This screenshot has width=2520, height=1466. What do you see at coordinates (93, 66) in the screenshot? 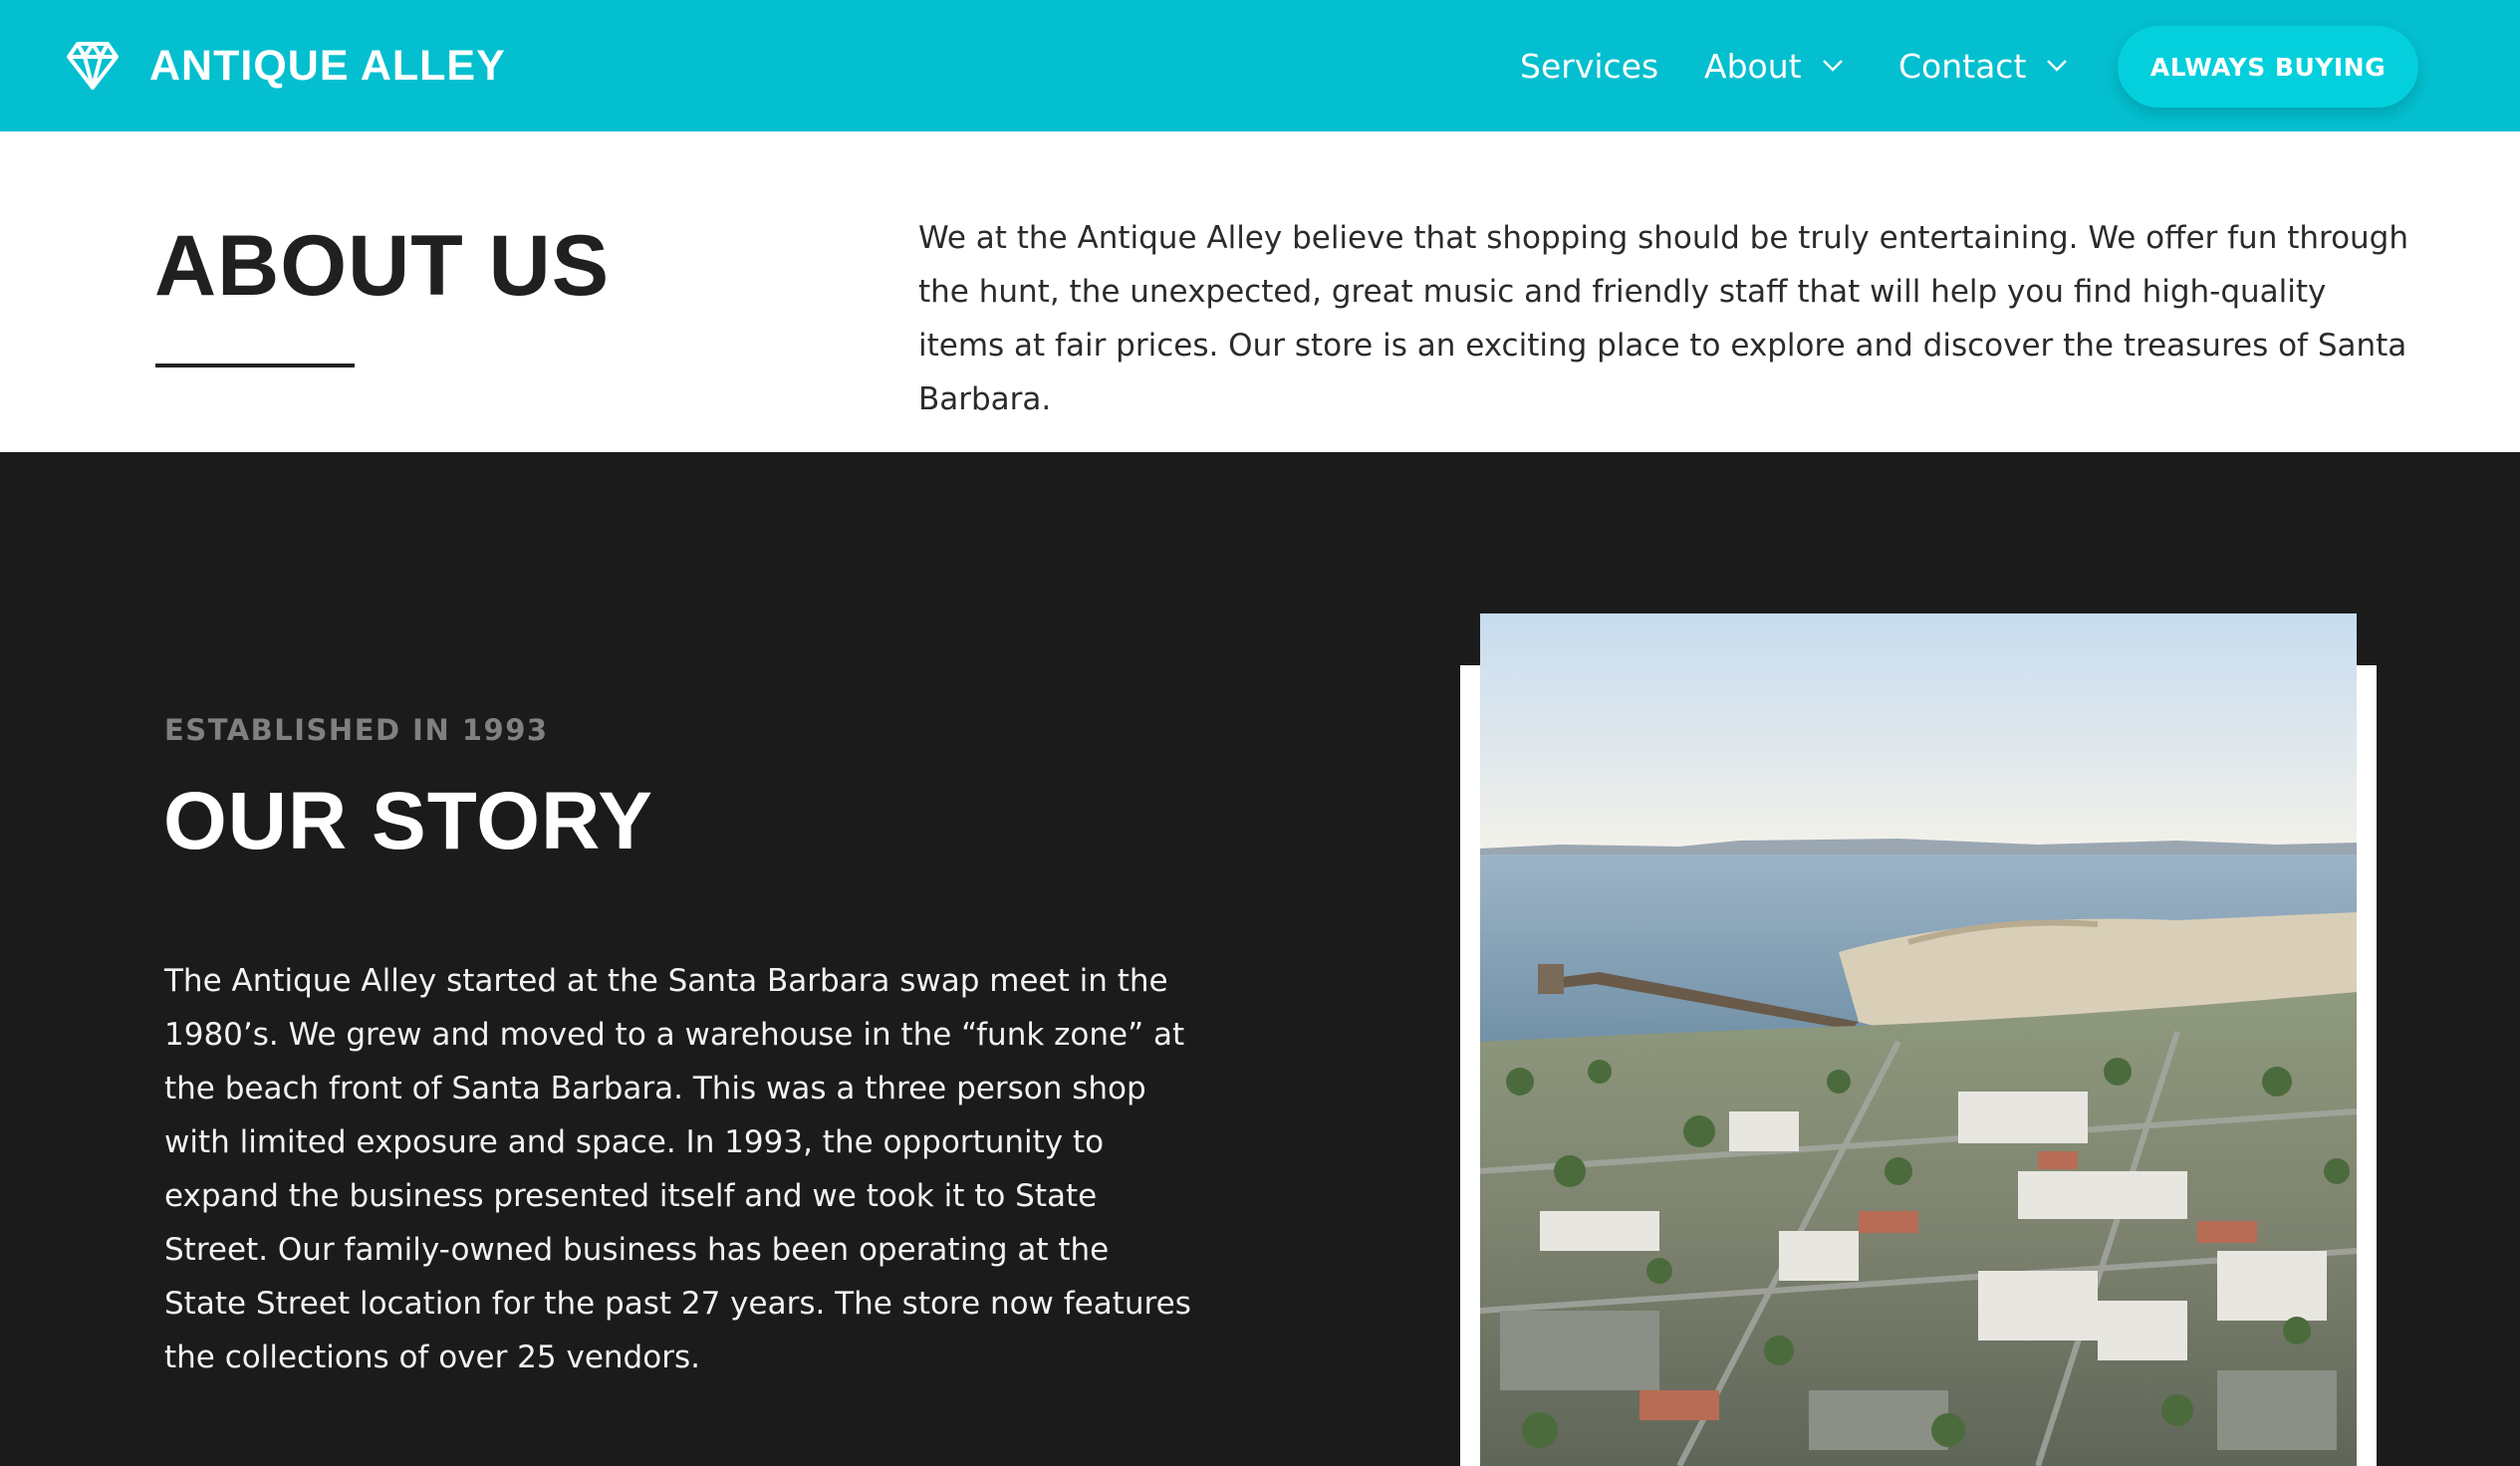
I see `diamond-icon` at bounding box center [93, 66].